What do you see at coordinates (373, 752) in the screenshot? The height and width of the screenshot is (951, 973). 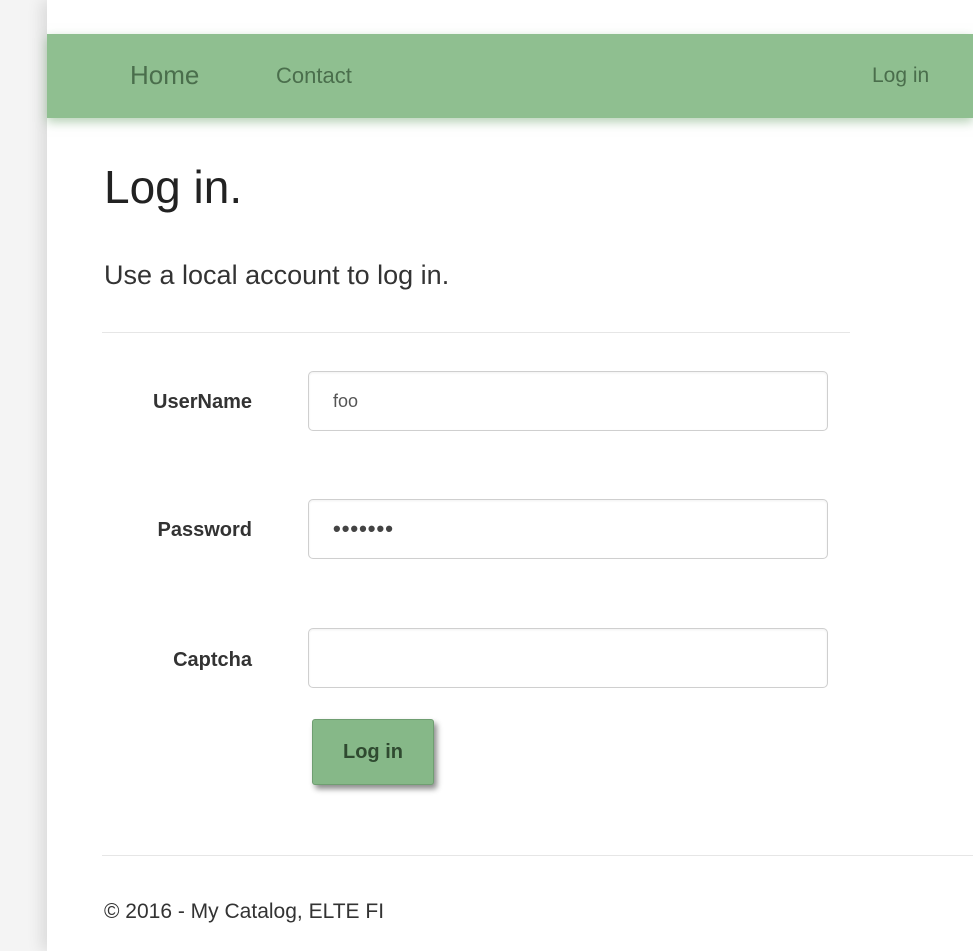 I see `login-button: Log in` at bounding box center [373, 752].